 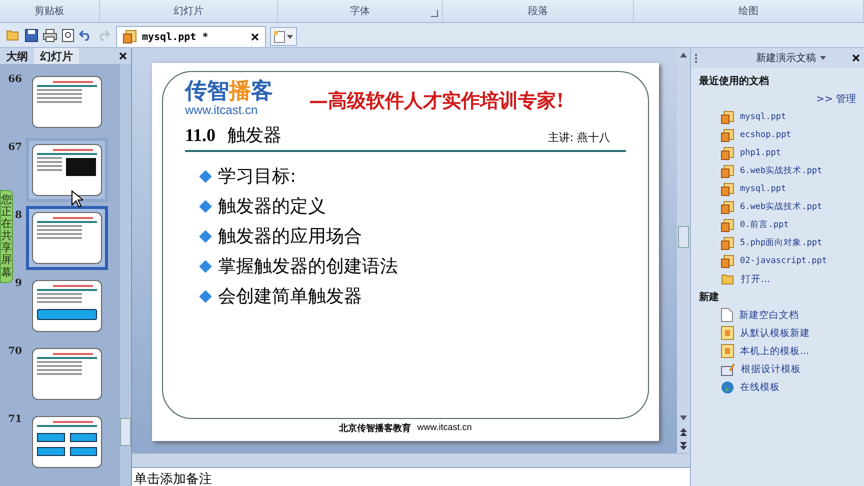 What do you see at coordinates (579, 138) in the screenshot?
I see `presenter: 主讲: 燕十八` at bounding box center [579, 138].